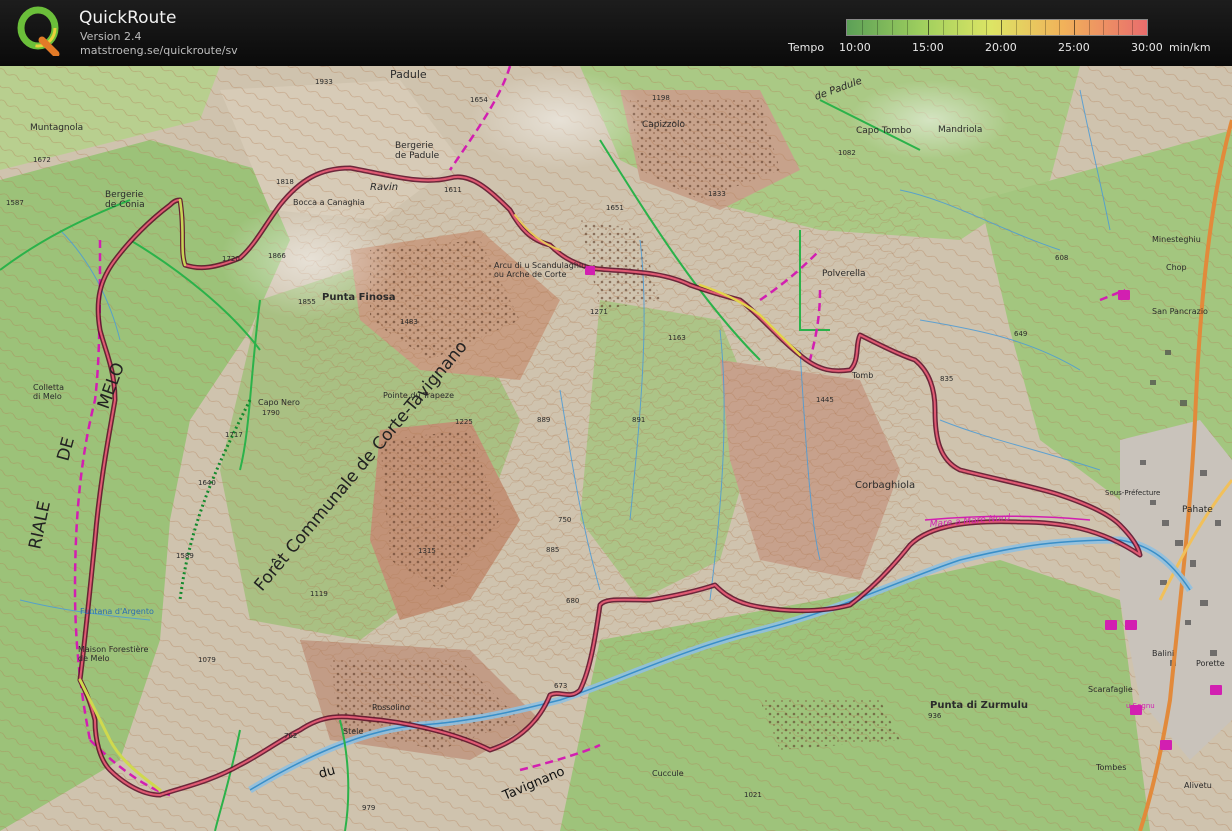 The width and height of the screenshot is (1232, 831). Describe the element at coordinates (1074, 47) in the screenshot. I see `tempo-tick-label: 25:00` at that location.